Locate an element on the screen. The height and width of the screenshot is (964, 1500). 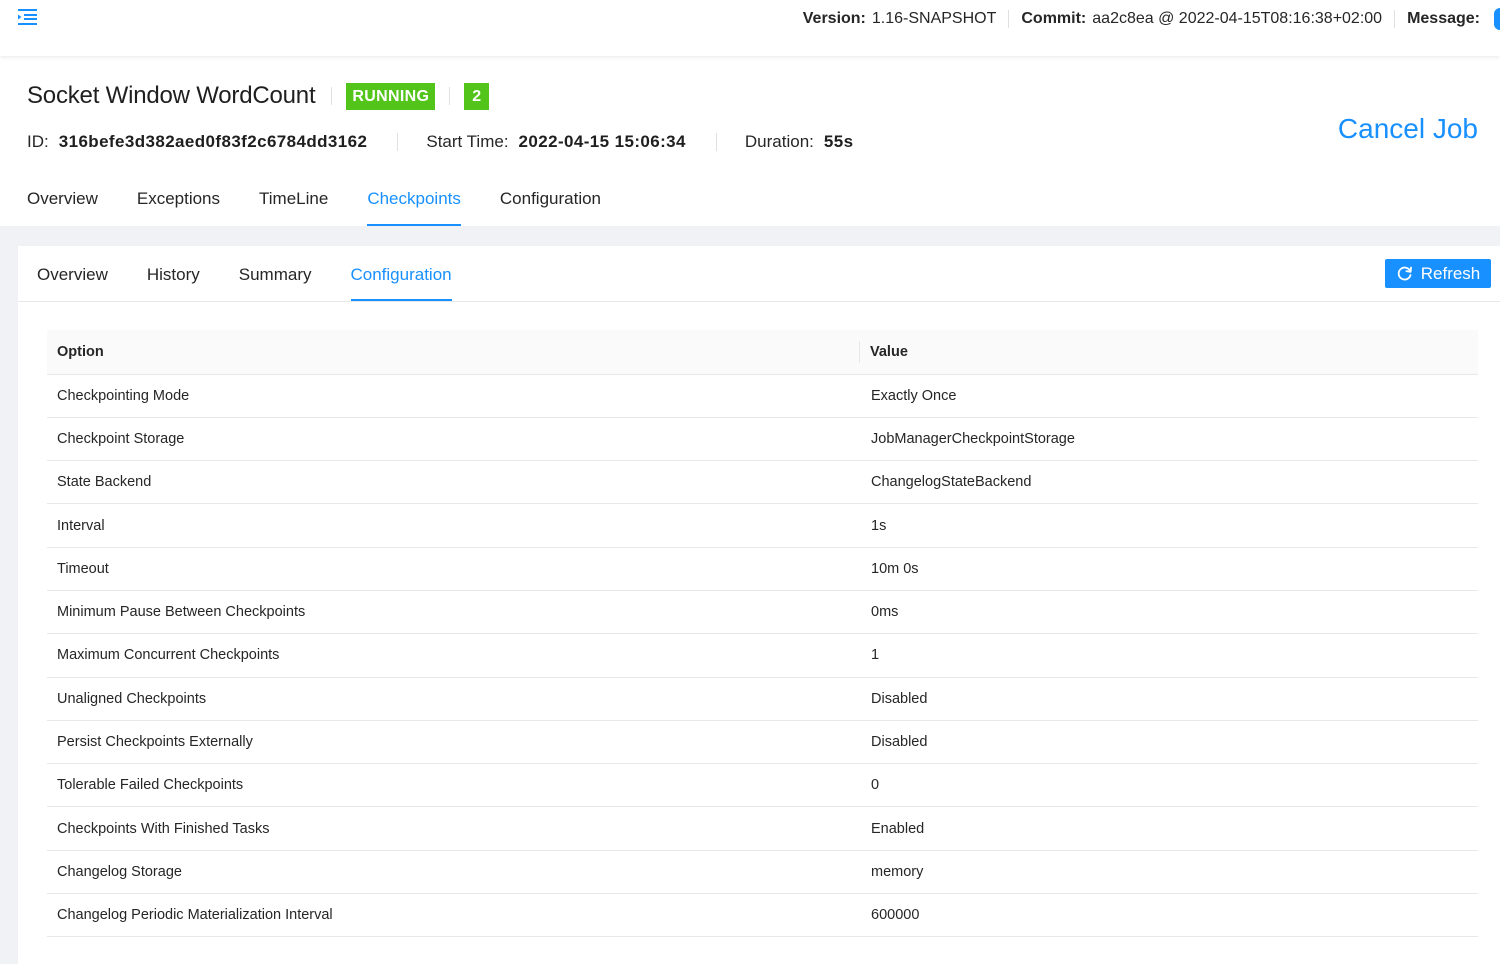
tab-timeline: TimeLine is located at coordinates (293, 203).